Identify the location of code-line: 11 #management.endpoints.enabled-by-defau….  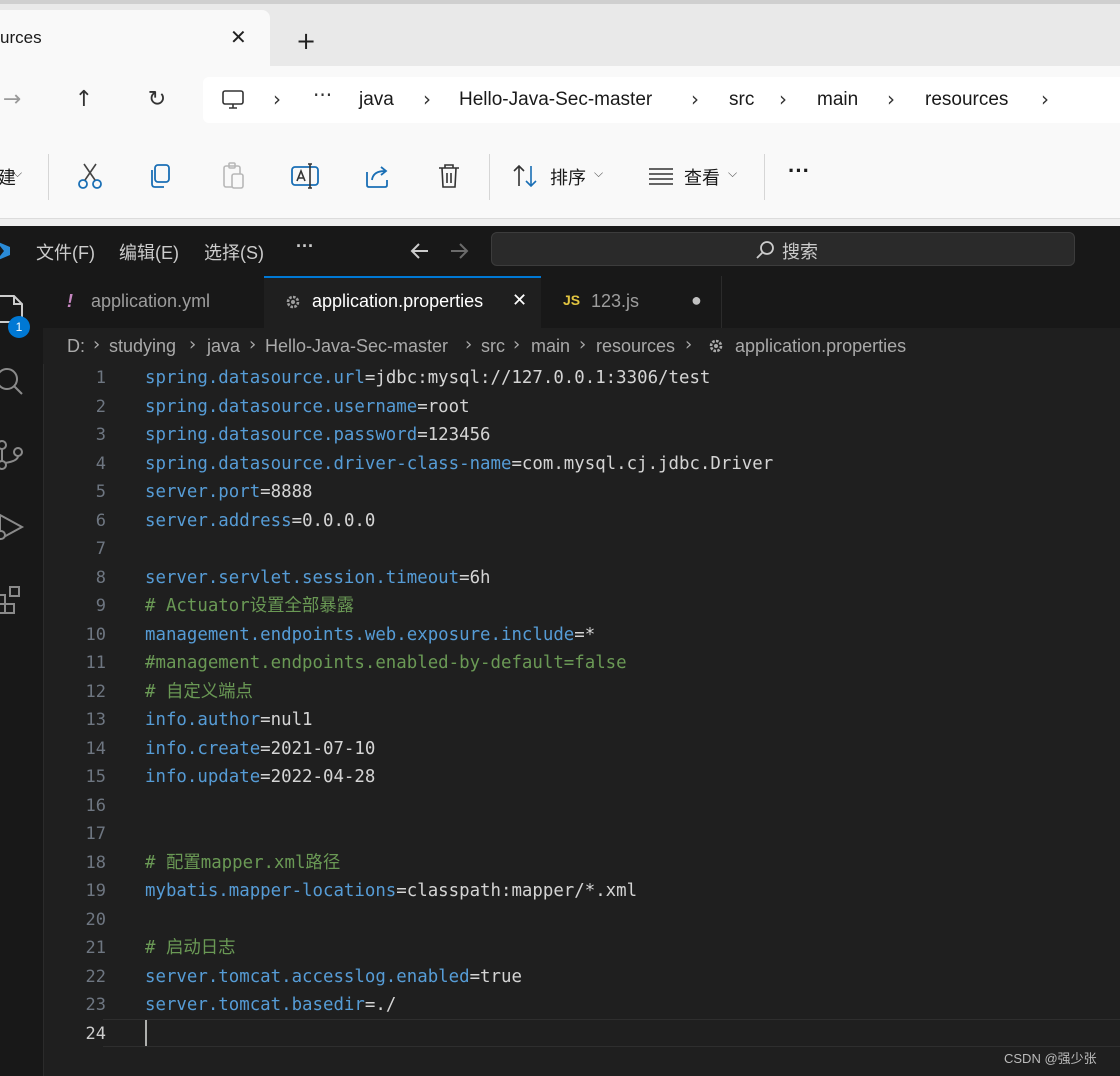
(581, 663).